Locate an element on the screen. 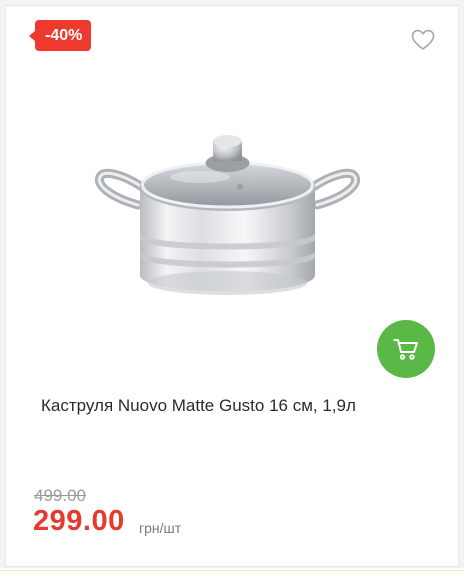  heart-outline-icon is located at coordinates (423, 40).